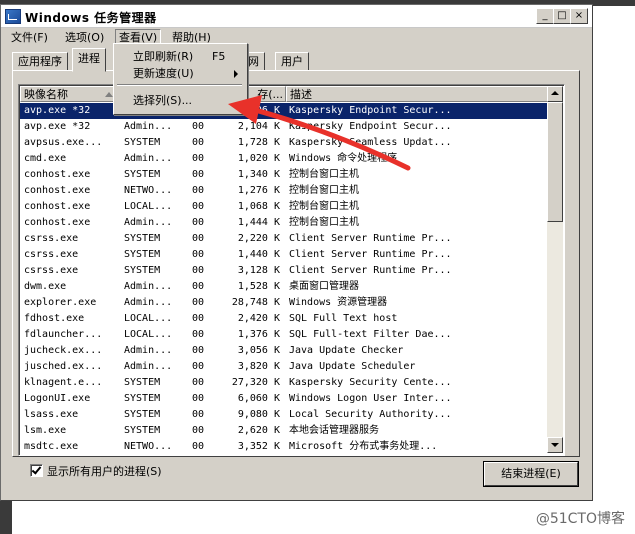 This screenshot has width=635, height=534. I want to click on cell-description: 桌面窗口管理器, so click(324, 286).